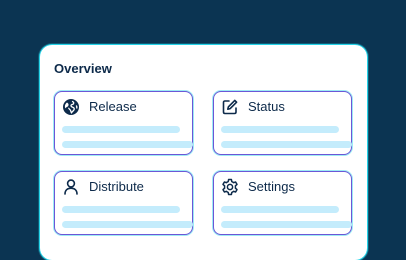  What do you see at coordinates (282, 123) in the screenshot?
I see `status-card: Status` at bounding box center [282, 123].